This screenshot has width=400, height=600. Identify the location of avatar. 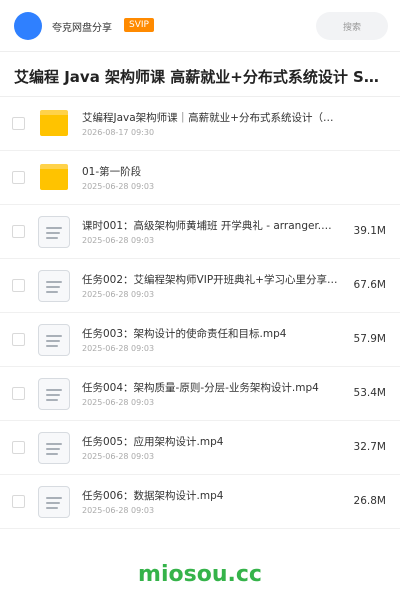
(28, 26).